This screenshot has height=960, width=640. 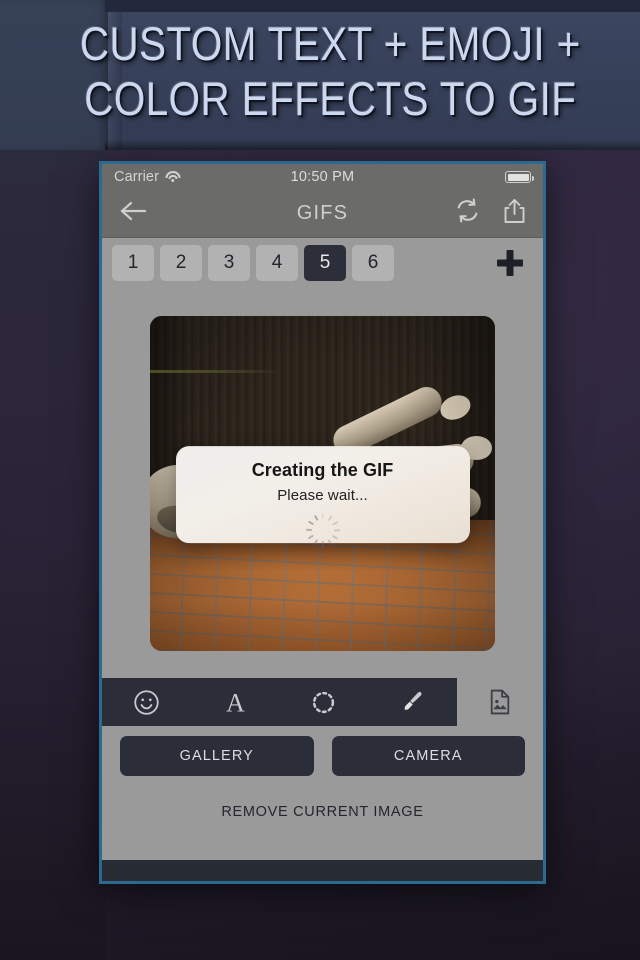 I want to click on nav-bar: GIFS, so click(x=322, y=214).